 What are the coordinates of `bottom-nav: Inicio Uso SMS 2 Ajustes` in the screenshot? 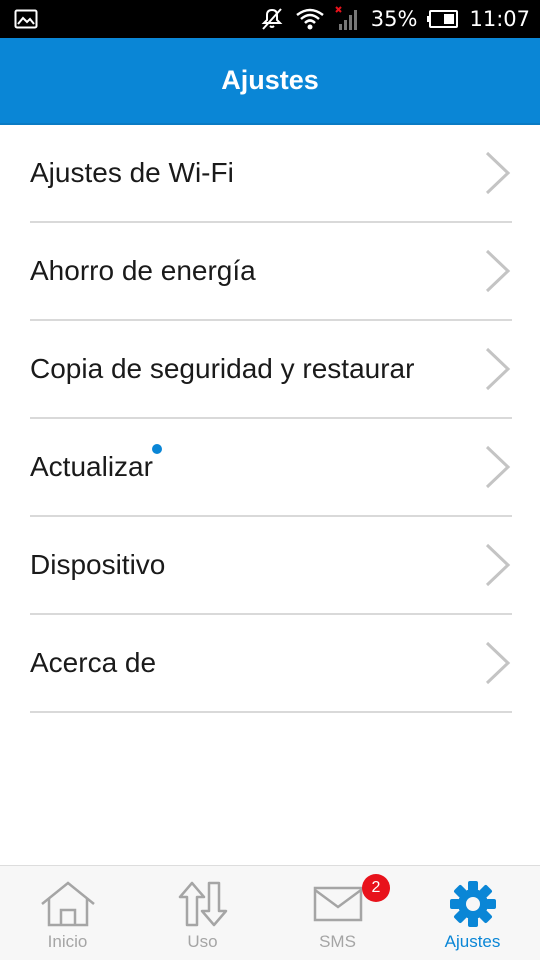 It's located at (270, 912).